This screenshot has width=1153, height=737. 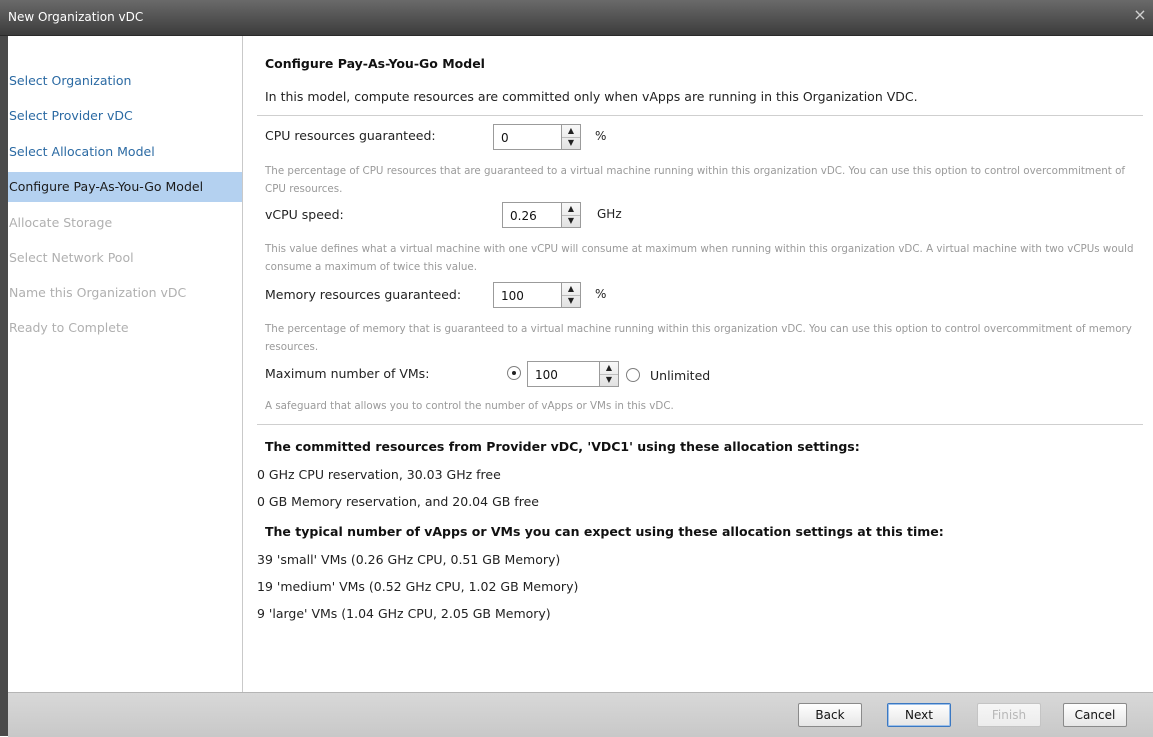 I want to click on finish-button: Finish, so click(x=1009, y=715).